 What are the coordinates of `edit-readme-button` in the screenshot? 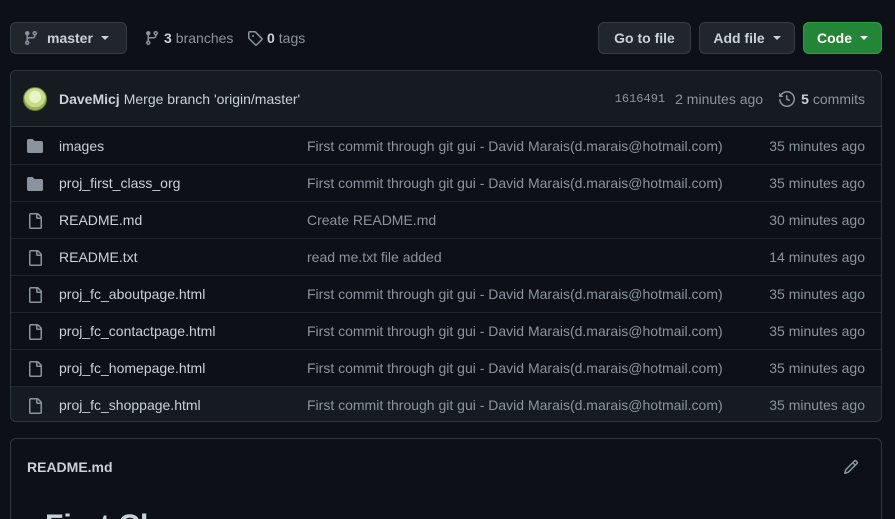 It's located at (851, 467).